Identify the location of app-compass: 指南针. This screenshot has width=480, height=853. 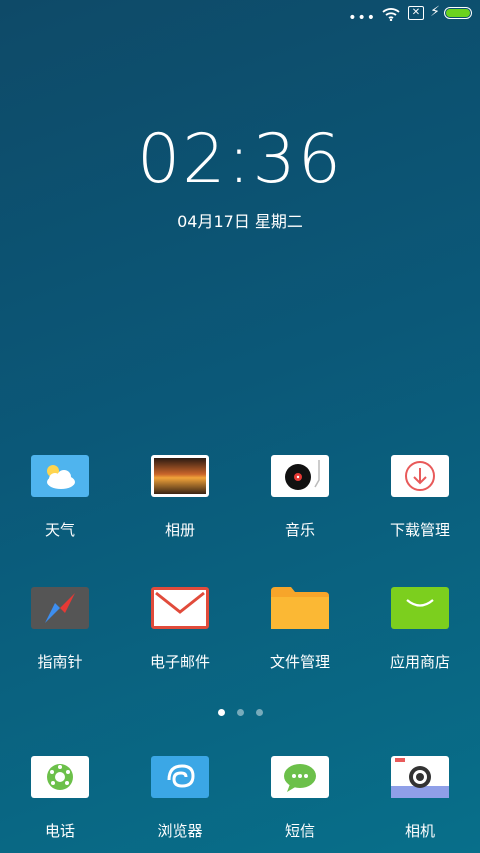
(60, 629).